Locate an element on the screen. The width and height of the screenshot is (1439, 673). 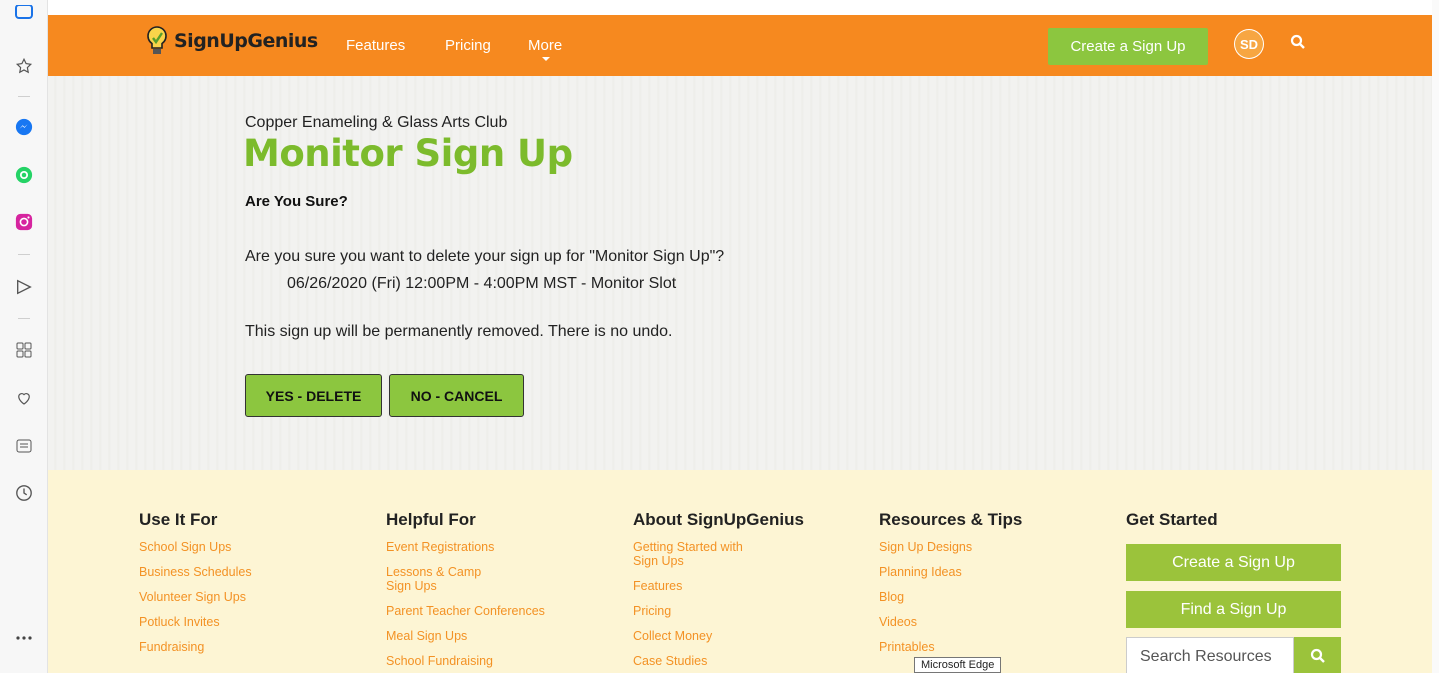
no-cancel-button: NO - CANCEL is located at coordinates (456, 395).